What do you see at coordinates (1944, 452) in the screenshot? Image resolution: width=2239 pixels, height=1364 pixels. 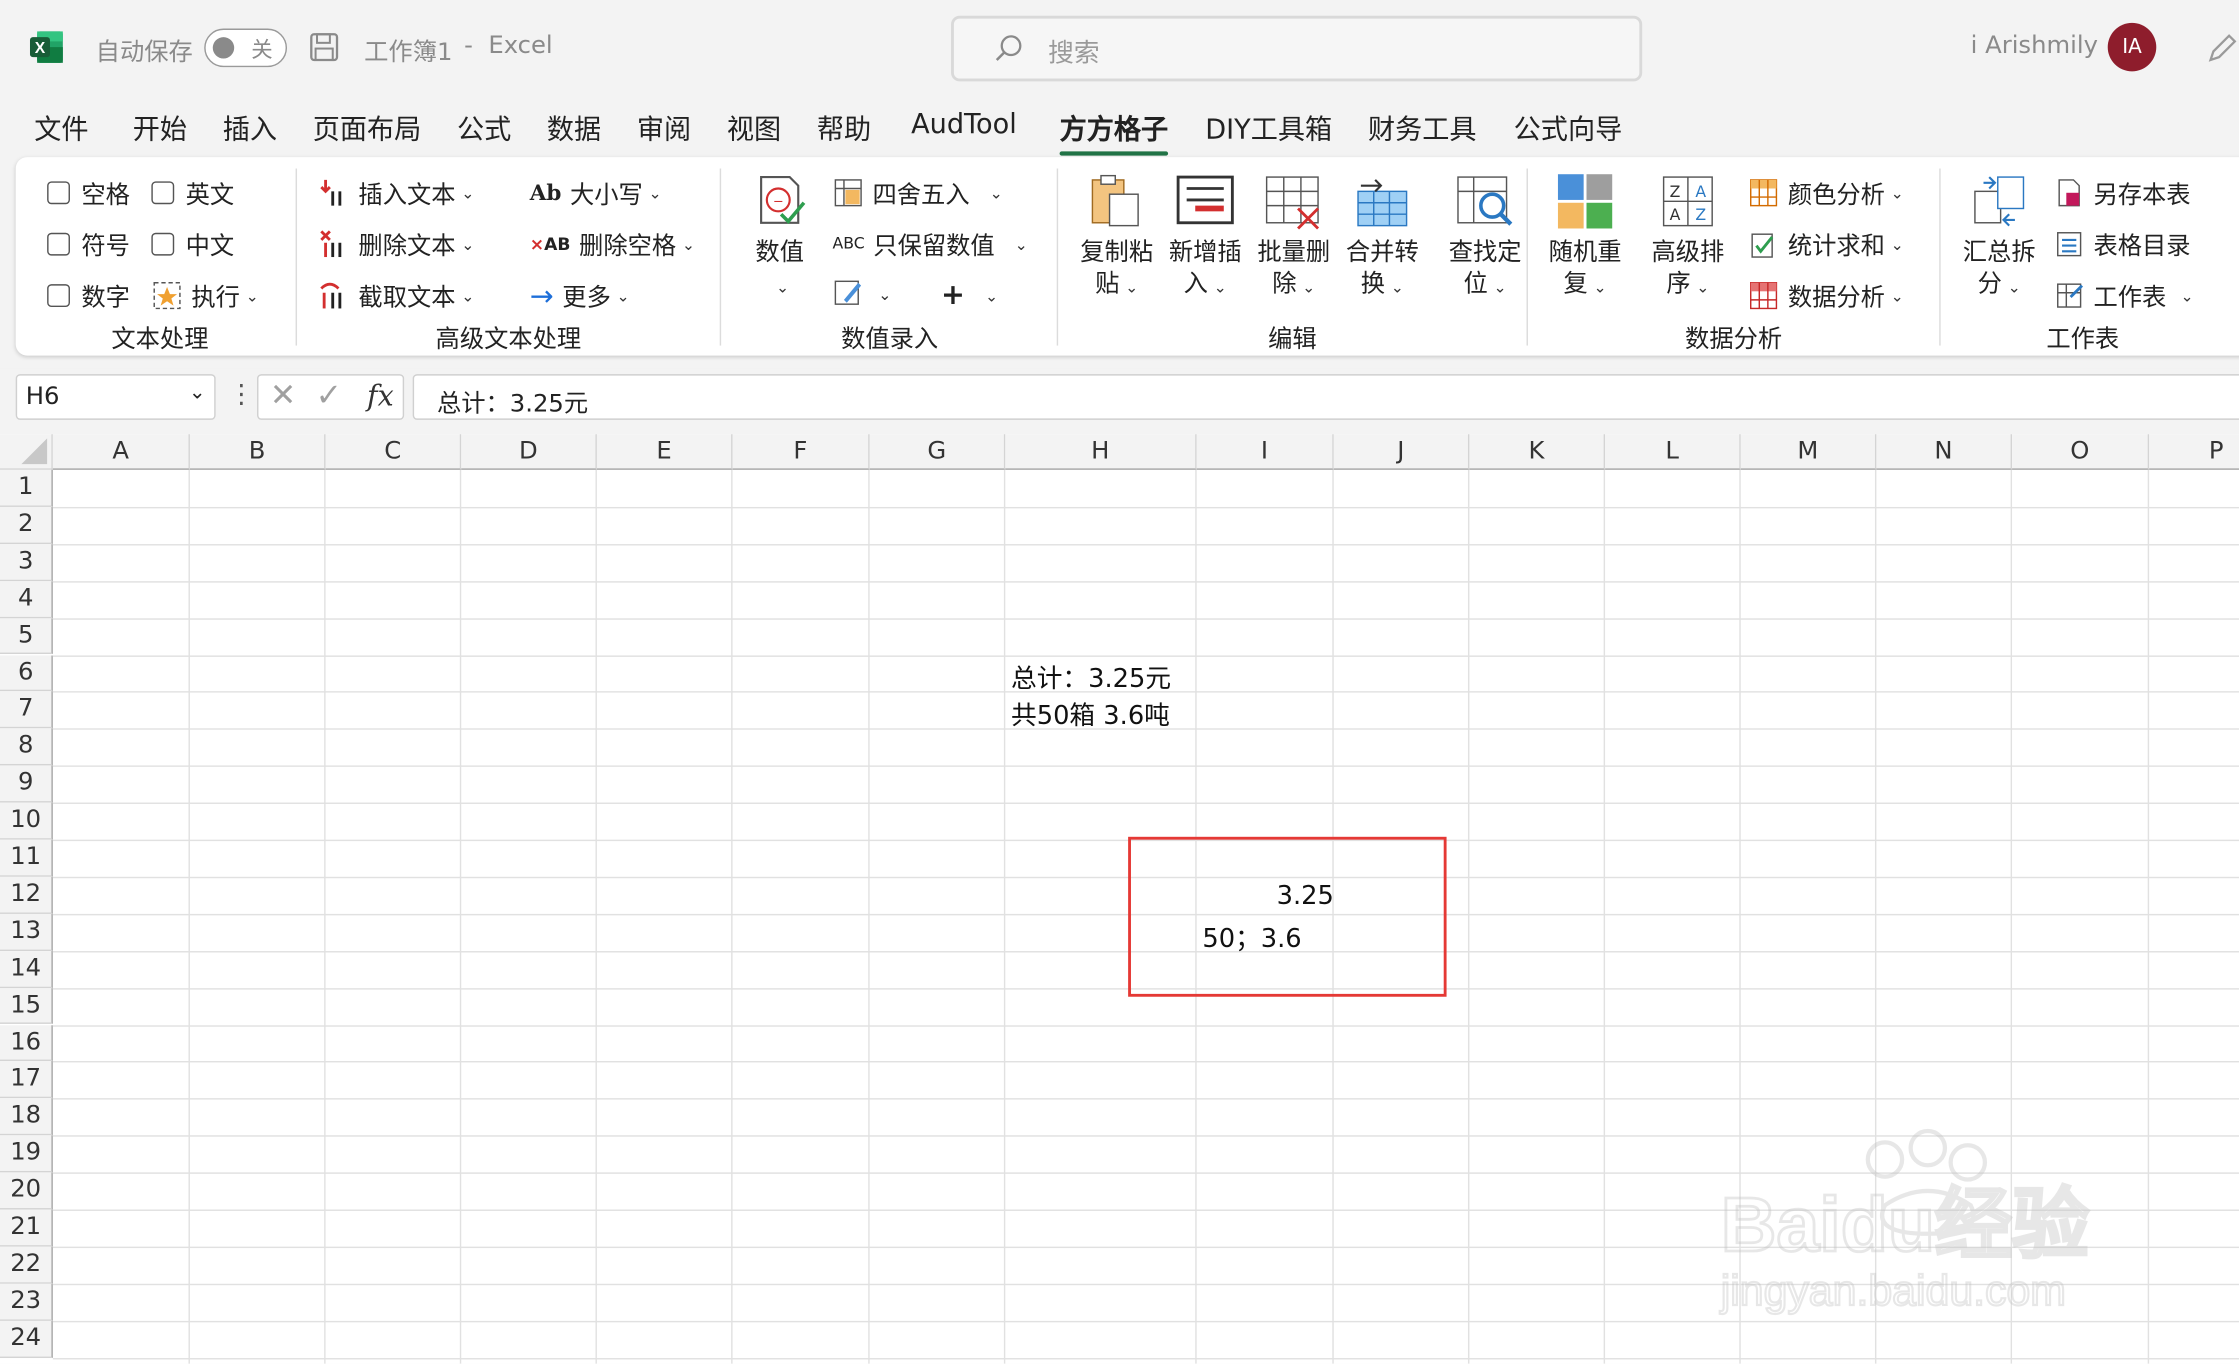 I see `column-header-n: N` at bounding box center [1944, 452].